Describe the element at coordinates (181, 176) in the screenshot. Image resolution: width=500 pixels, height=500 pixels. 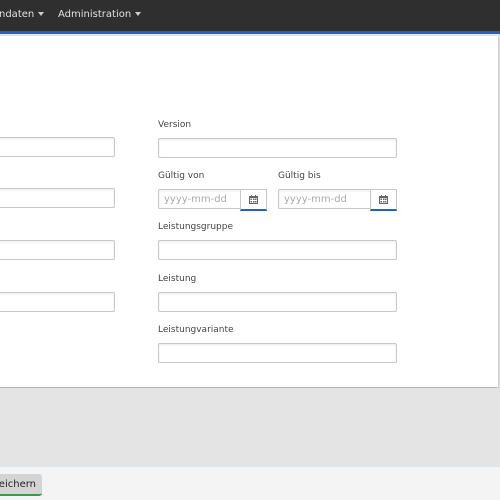
I see `gueltig-von-label: Gültig von` at that location.